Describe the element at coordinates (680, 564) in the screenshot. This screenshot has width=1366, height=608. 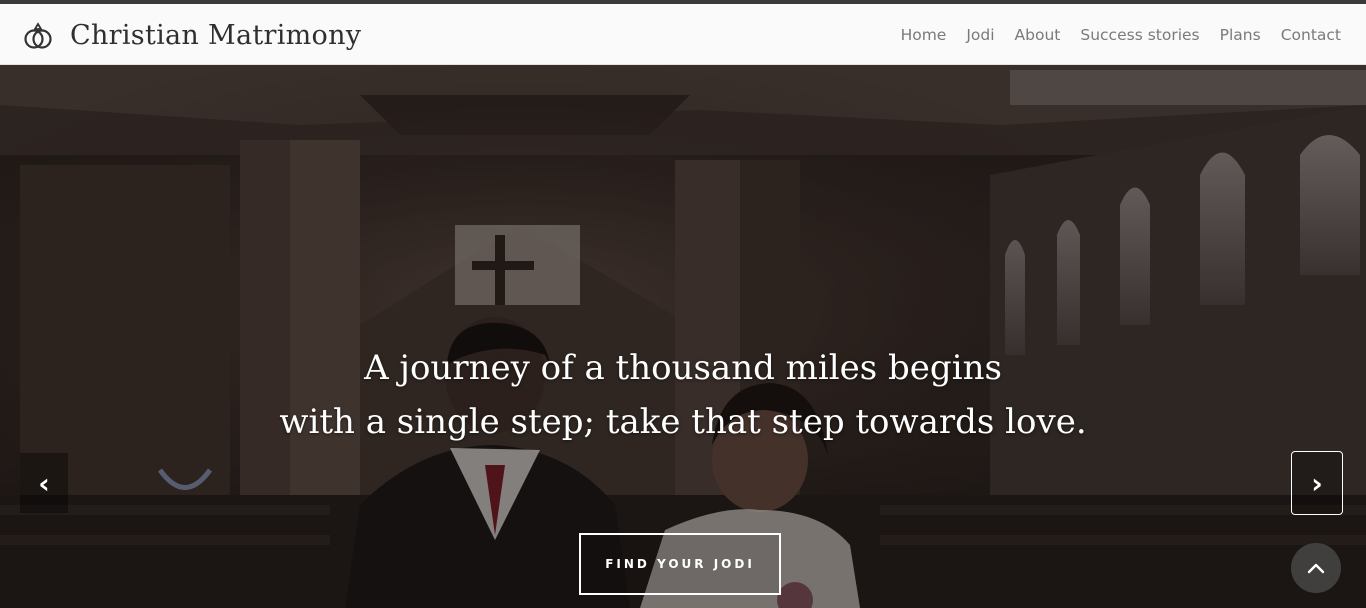
I see `find-your-jodi-button: FIND YOUR JODI` at that location.